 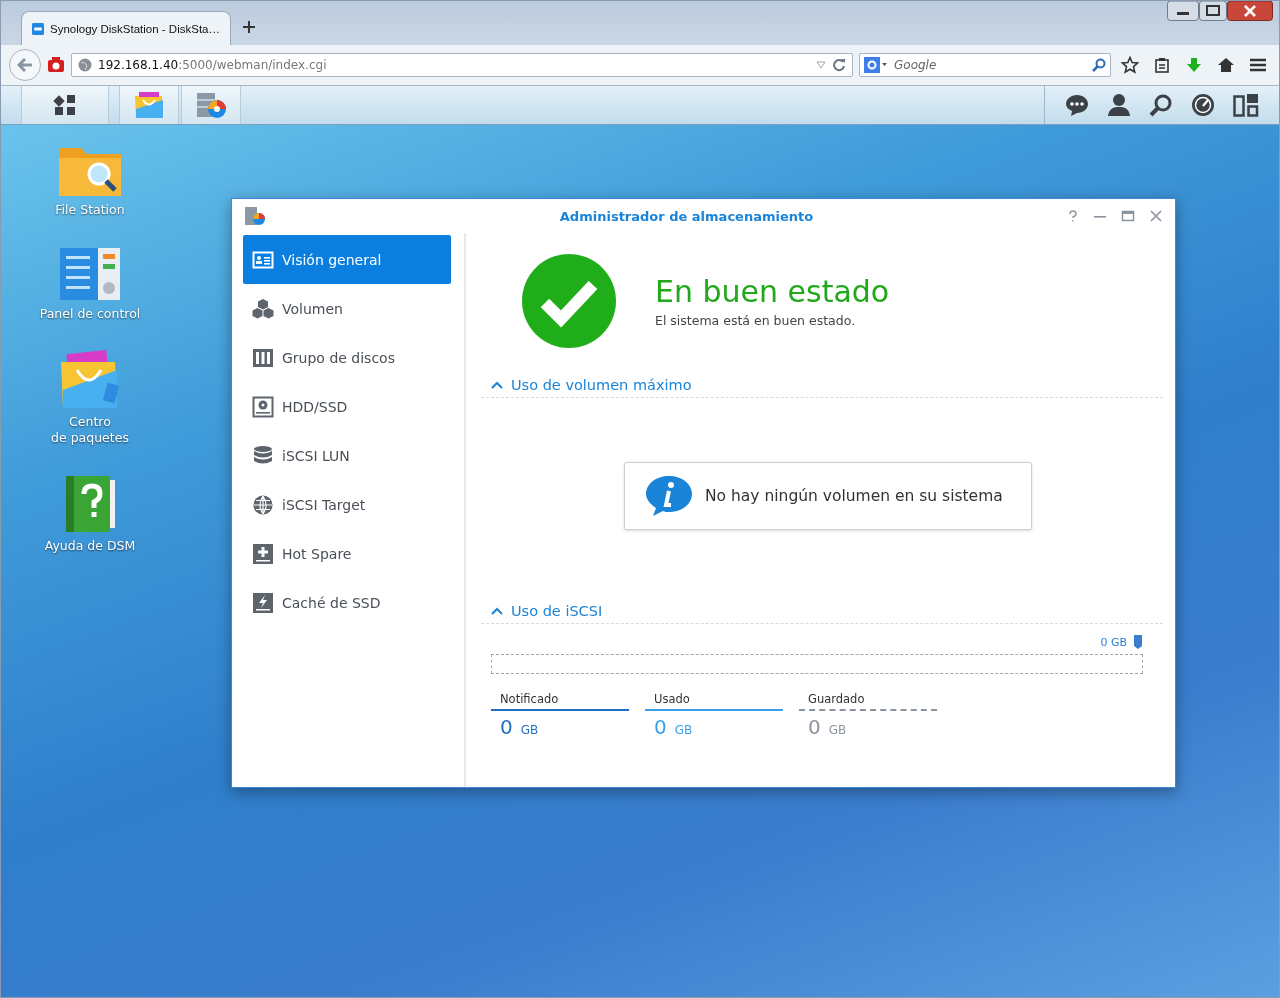 What do you see at coordinates (1183, 11) in the screenshot?
I see `minimize-icon` at bounding box center [1183, 11].